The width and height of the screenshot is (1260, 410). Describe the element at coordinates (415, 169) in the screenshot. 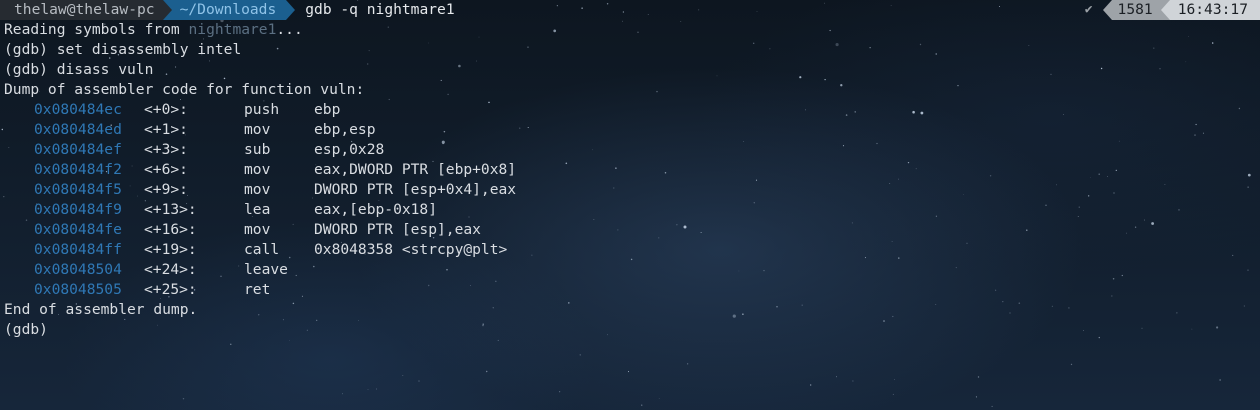

I see `asm-operands: eax,DWORD PTR [ebp+0x8]` at that location.